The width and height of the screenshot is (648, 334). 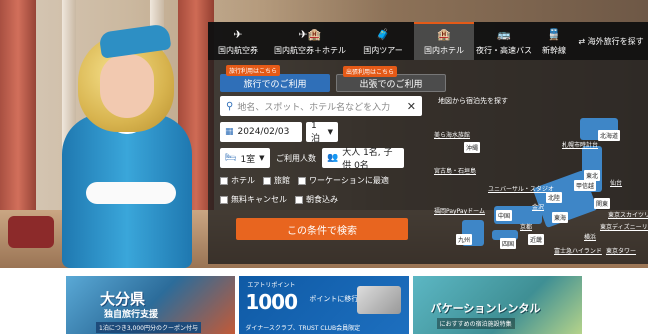 What do you see at coordinates (367, 159) in the screenshot?
I see `guests-value: 大人 1名, 子供 0名` at bounding box center [367, 159].